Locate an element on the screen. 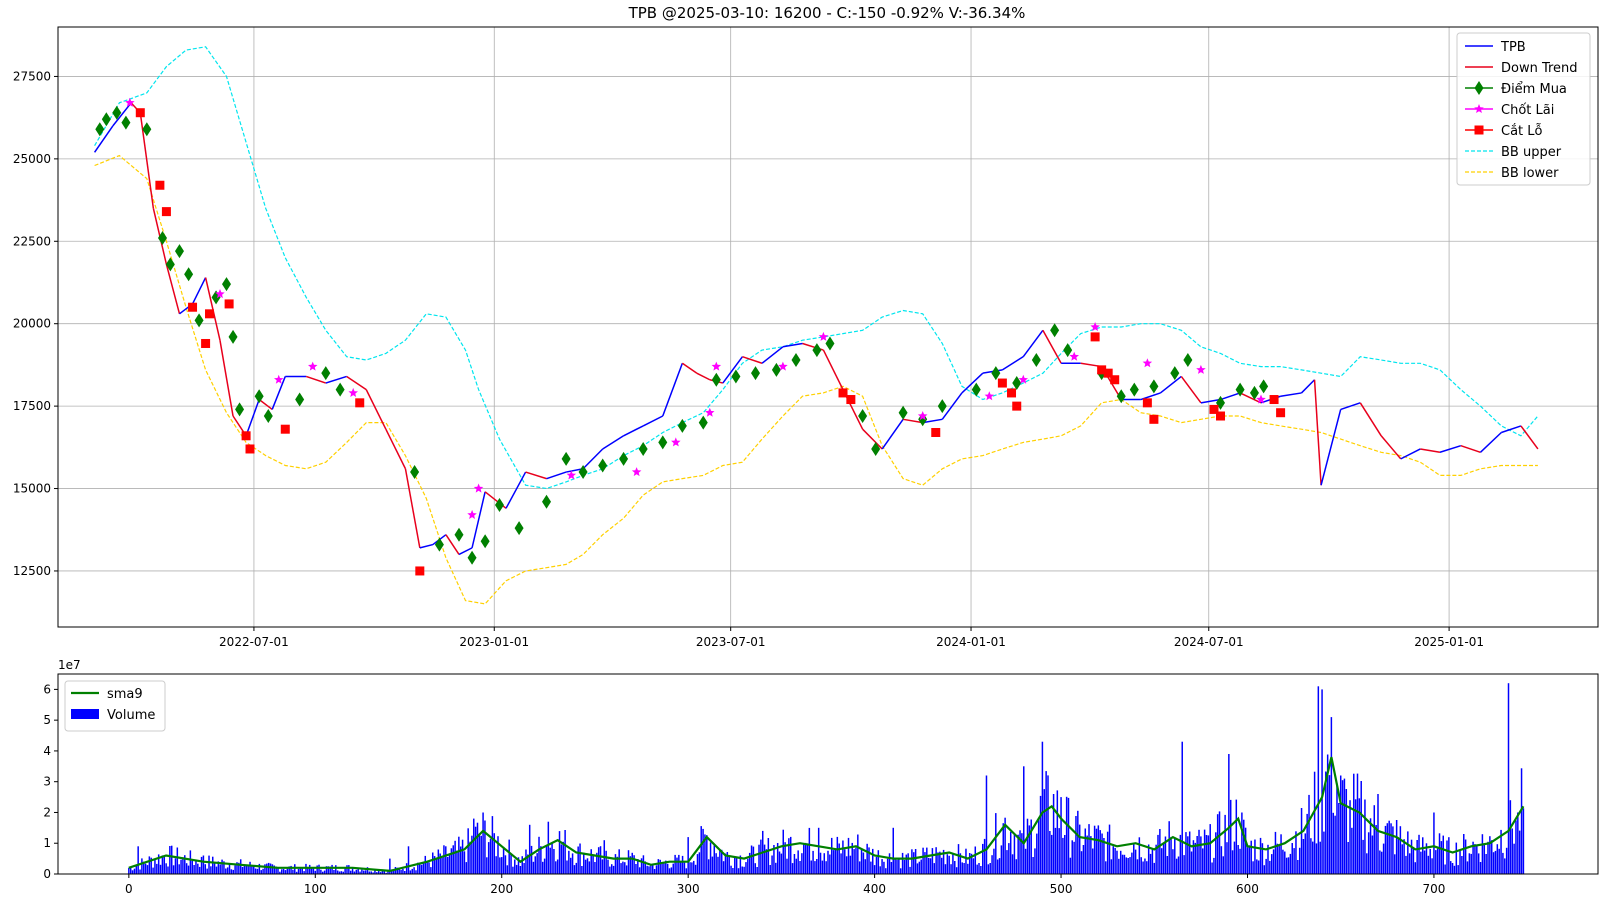 The image size is (1600, 904). price-x-tick-label: 2022-07-01 is located at coordinates (254, 642).